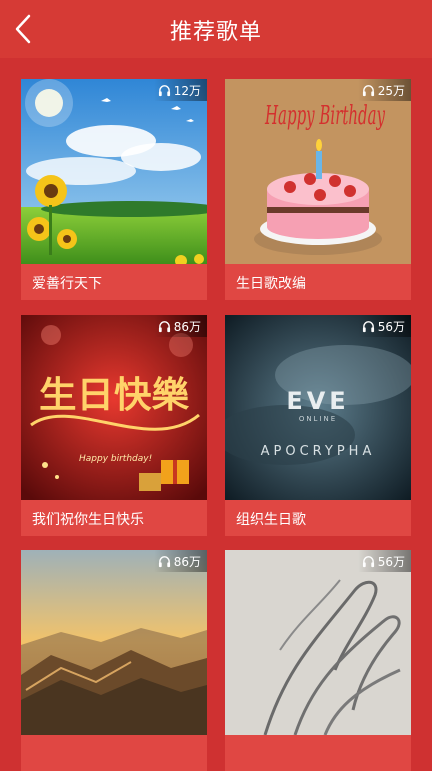 Image resolution: width=432 pixels, height=771 pixels. Describe the element at coordinates (271, 520) in the screenshot. I see `playlist-name: 组织生日歌` at that location.